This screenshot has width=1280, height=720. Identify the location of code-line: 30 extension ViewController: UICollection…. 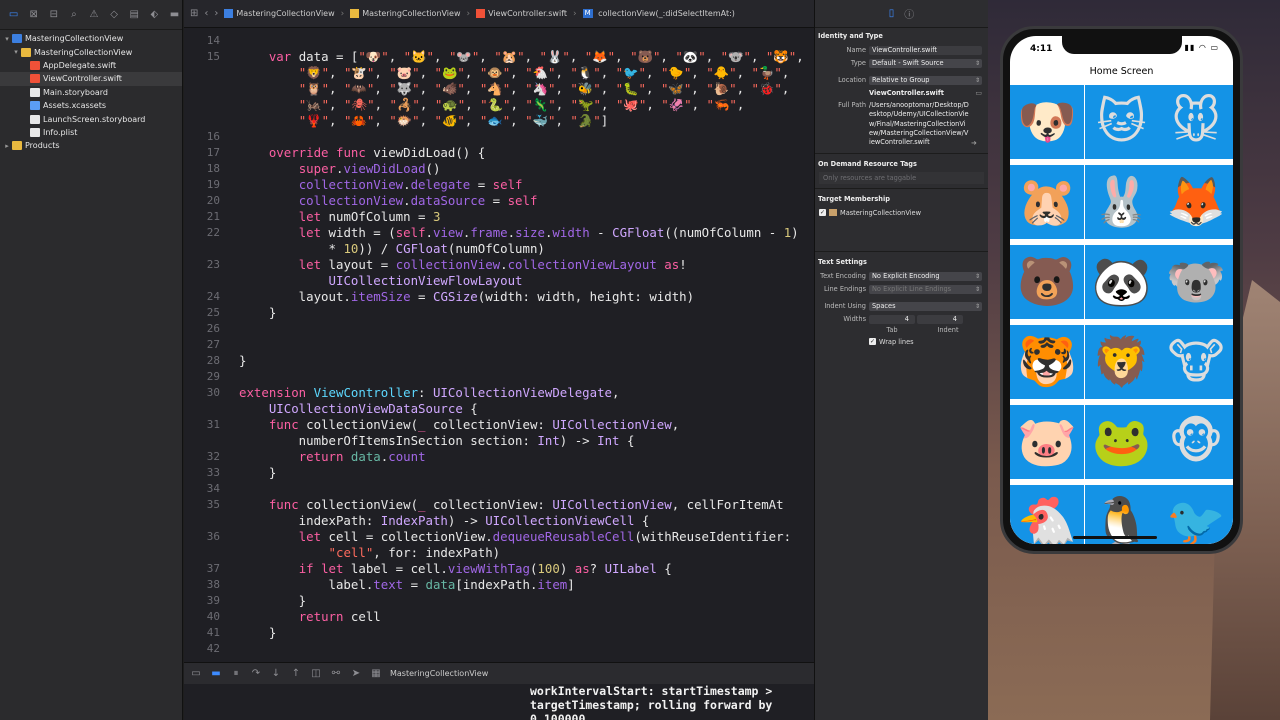
(499, 393).